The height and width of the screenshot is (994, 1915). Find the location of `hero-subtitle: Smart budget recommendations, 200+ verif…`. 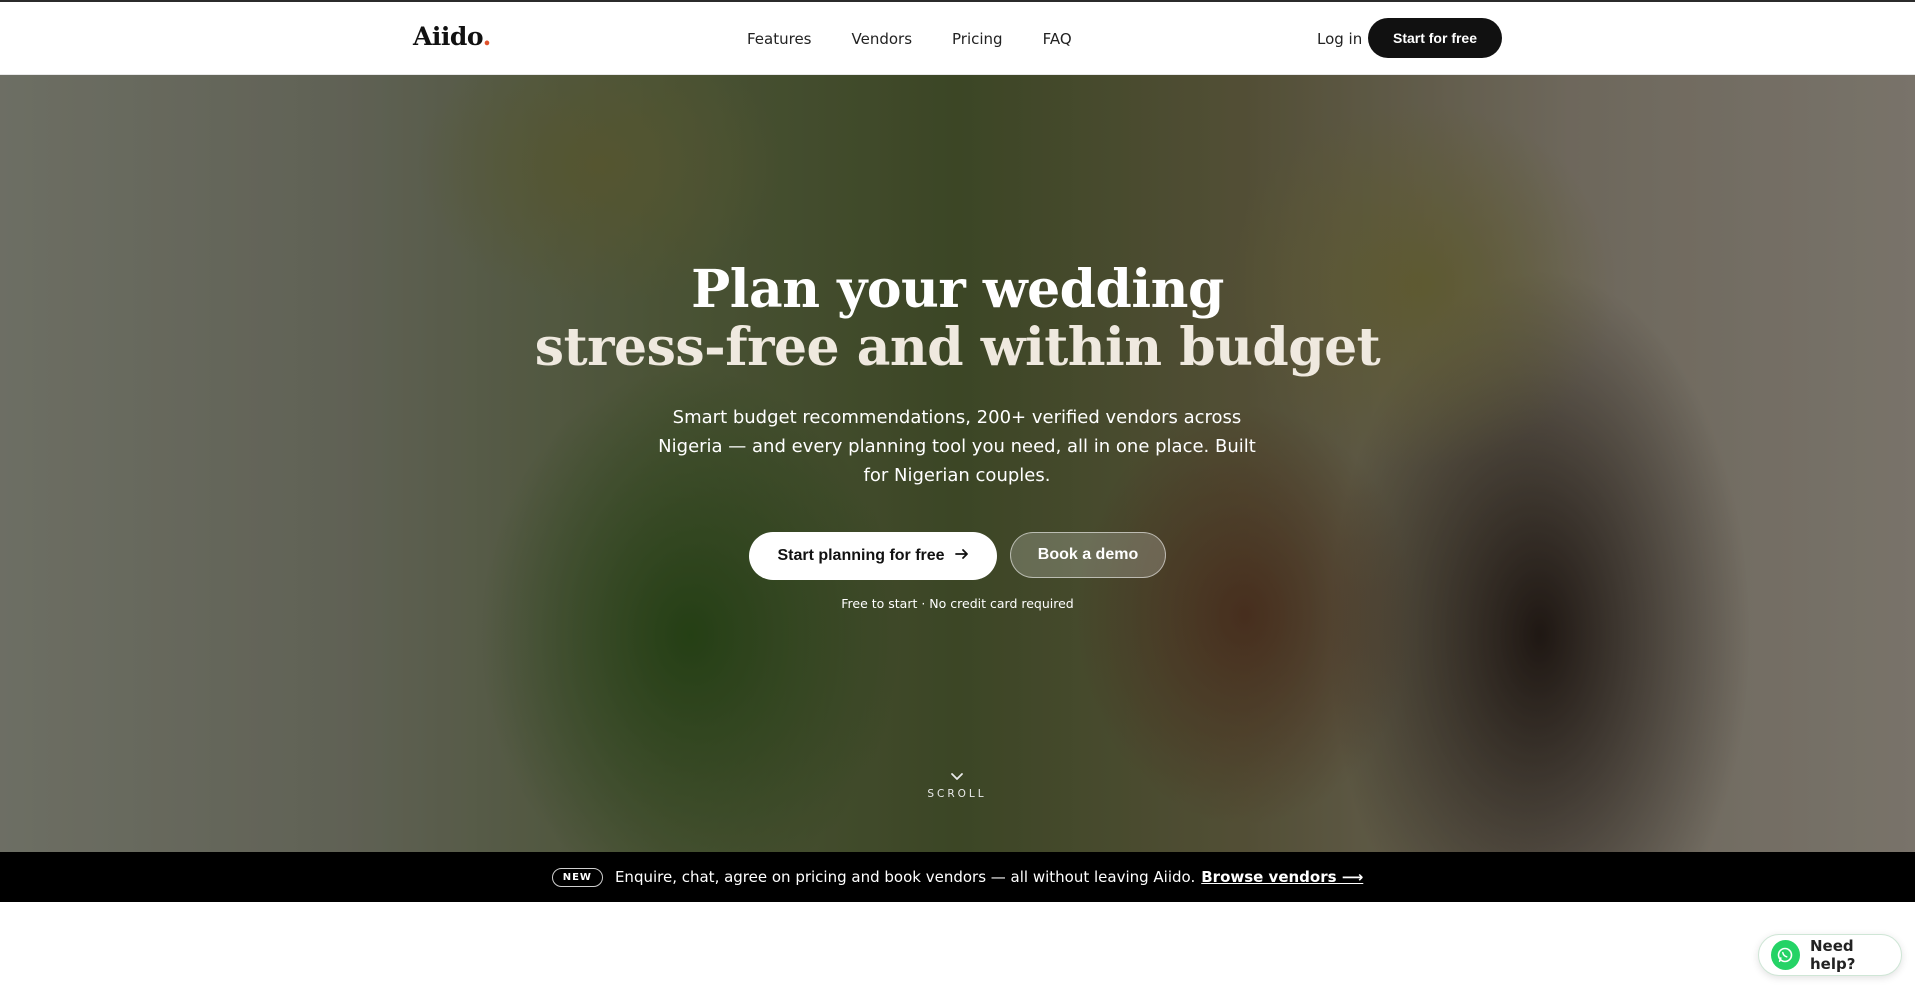

hero-subtitle: Smart budget recommendations, 200+ verif… is located at coordinates (957, 446).